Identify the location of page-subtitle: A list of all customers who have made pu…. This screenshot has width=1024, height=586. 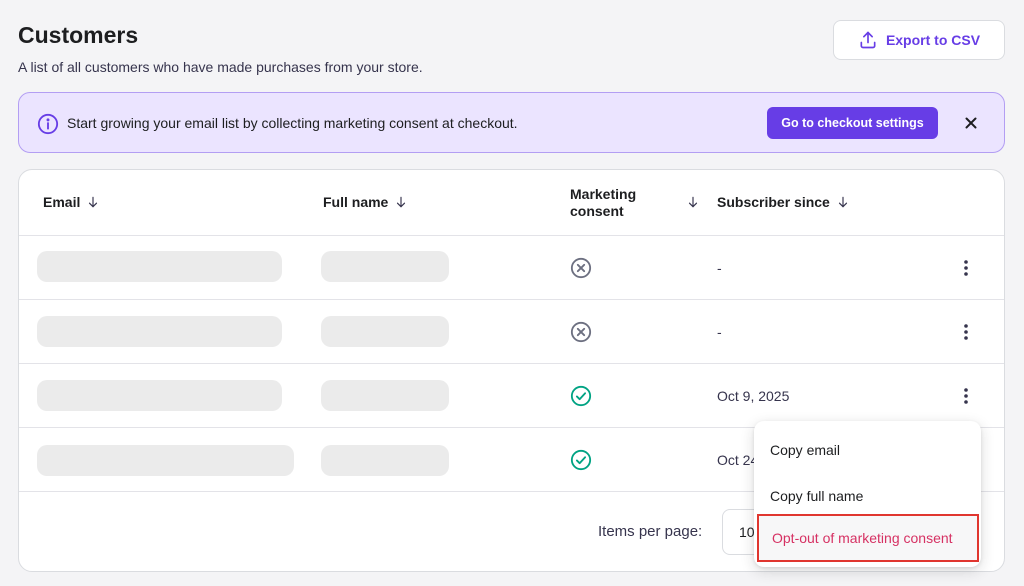
(220, 67).